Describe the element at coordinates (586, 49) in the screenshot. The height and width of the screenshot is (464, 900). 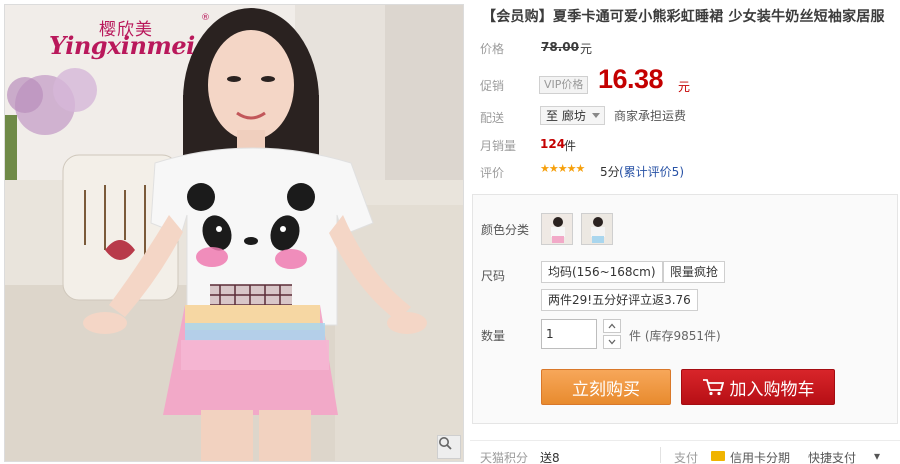
I see `original-price-unit: 元` at that location.